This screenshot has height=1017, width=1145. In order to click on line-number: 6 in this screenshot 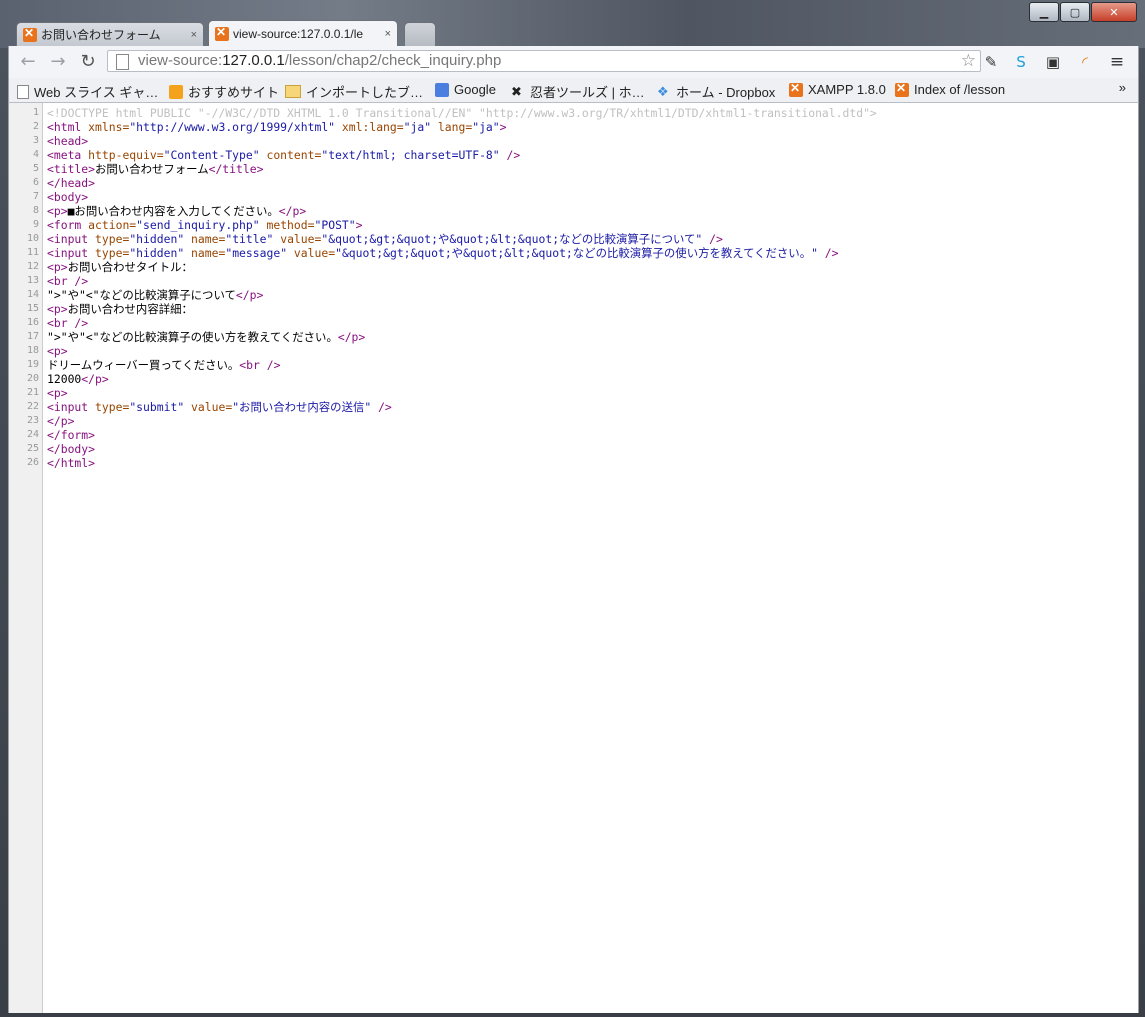, I will do `click(35, 182)`.